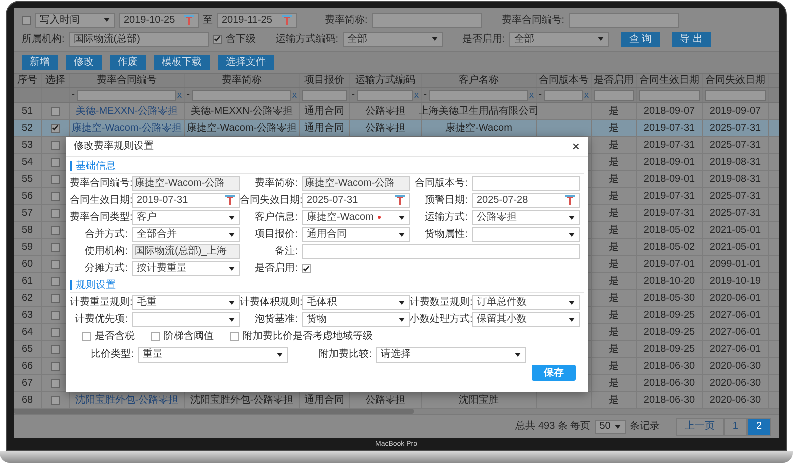 The height and width of the screenshot is (464, 793). What do you see at coordinates (396, 411) in the screenshot?
I see `scrollbar` at bounding box center [396, 411].